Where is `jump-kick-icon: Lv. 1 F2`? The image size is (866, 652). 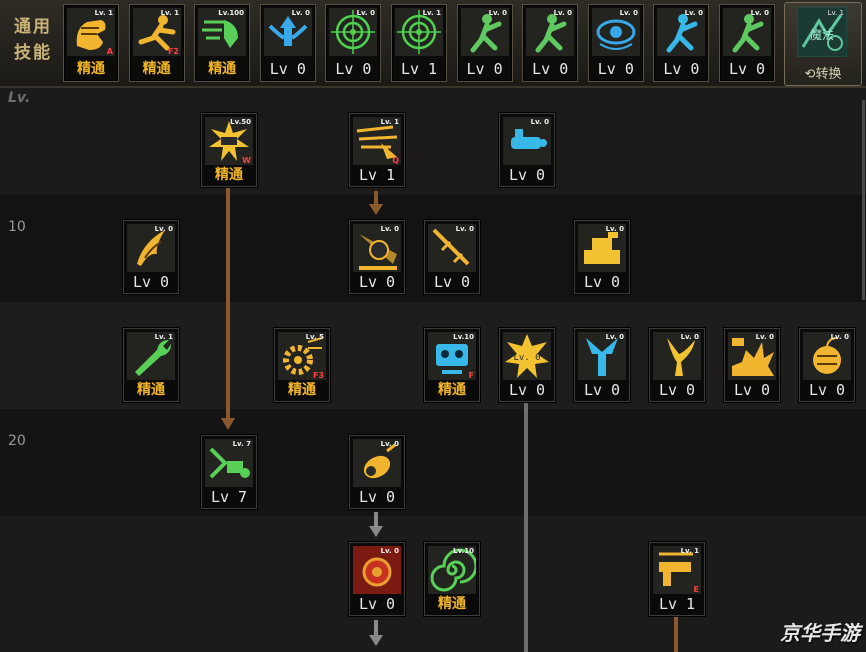 jump-kick-icon: Lv. 1 F2 is located at coordinates (156, 32).